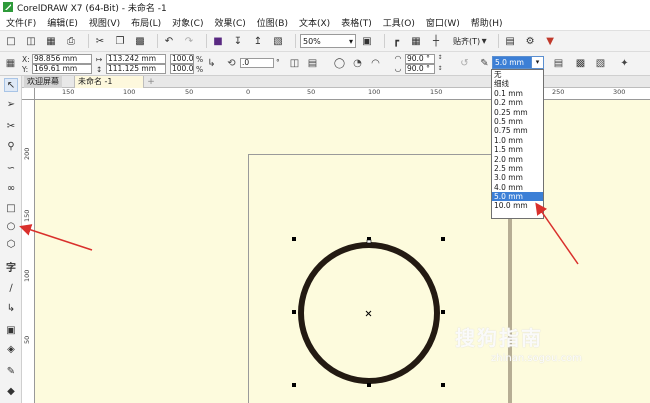  Describe the element at coordinates (71, 41) in the screenshot. I see `print-icon: ⎙` at that location.